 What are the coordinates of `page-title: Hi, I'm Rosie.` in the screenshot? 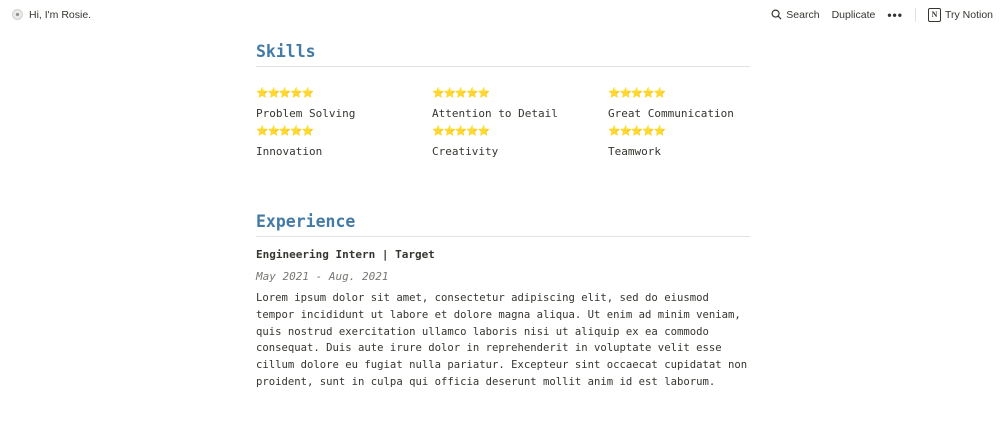 It's located at (60, 15).